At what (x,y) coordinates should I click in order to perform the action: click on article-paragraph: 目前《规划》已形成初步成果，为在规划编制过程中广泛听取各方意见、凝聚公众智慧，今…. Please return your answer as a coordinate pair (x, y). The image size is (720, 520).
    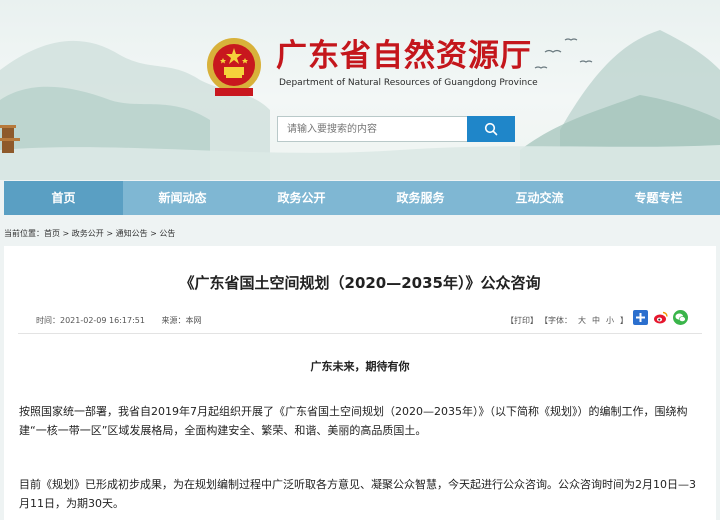
    Looking at the image, I should click on (357, 494).